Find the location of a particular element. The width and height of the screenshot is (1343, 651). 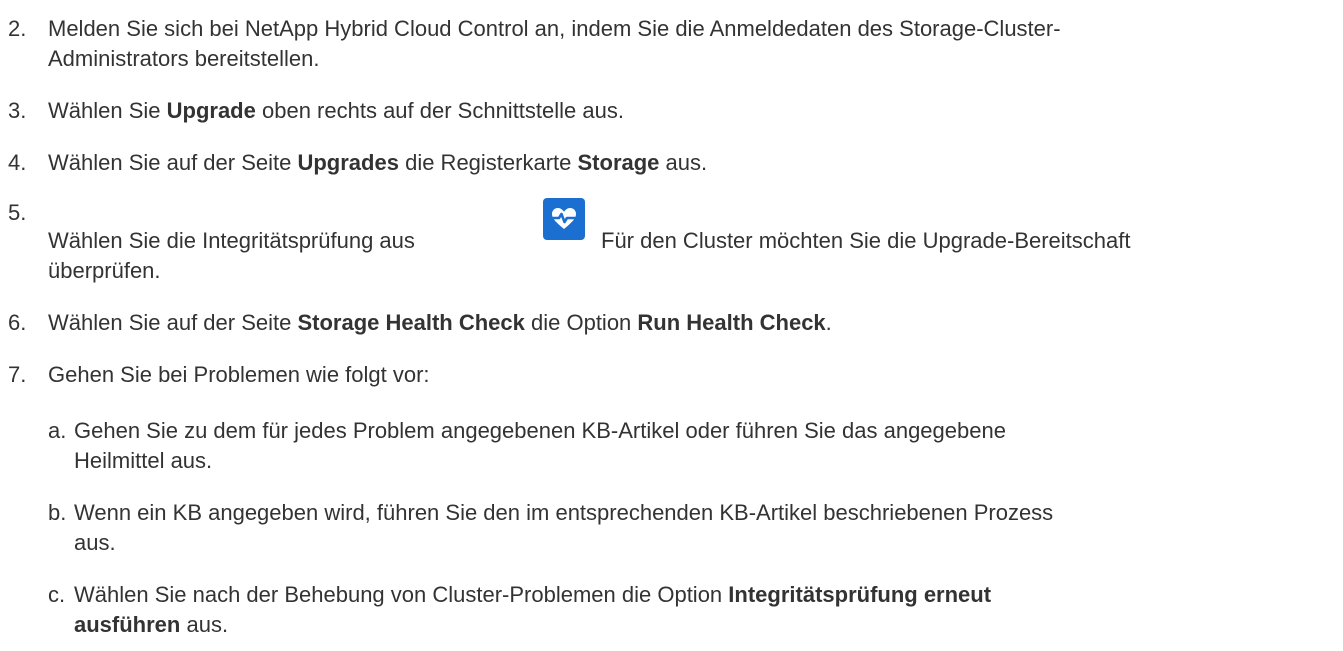

text-run: . is located at coordinates (828, 322).